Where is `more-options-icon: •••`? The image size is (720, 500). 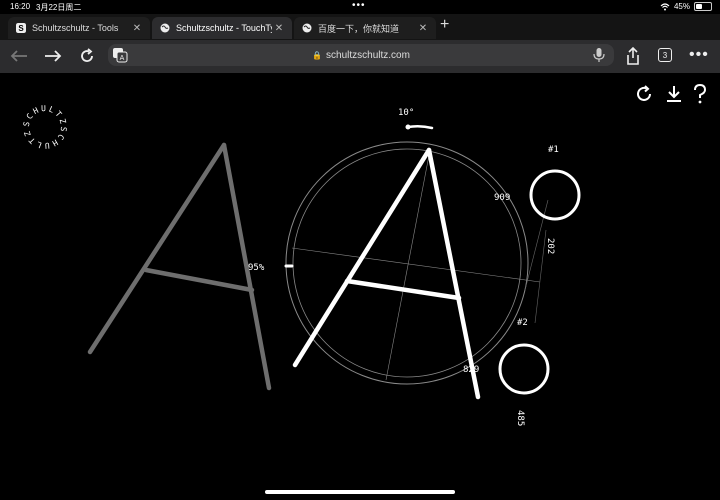 more-options-icon: ••• is located at coordinates (699, 55).